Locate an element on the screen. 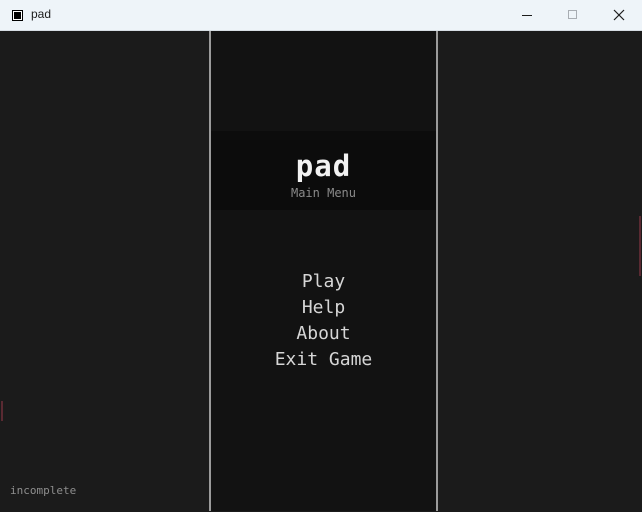  app-icon is located at coordinates (17, 15).